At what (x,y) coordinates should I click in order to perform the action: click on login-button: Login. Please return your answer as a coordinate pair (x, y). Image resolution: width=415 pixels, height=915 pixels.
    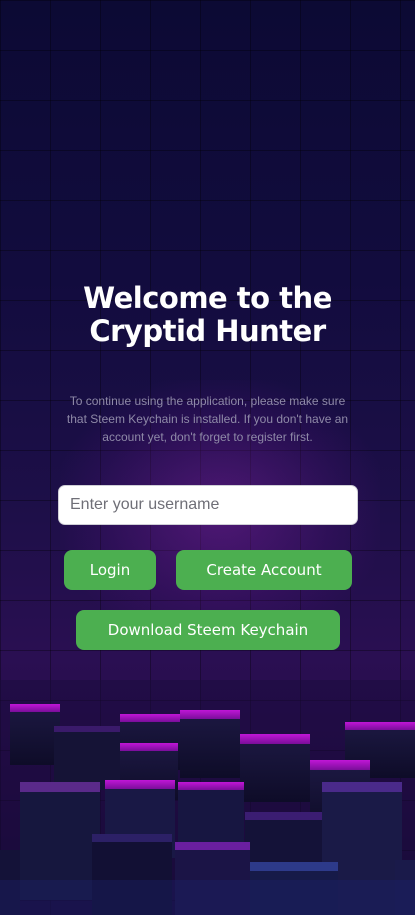
    Looking at the image, I should click on (110, 570).